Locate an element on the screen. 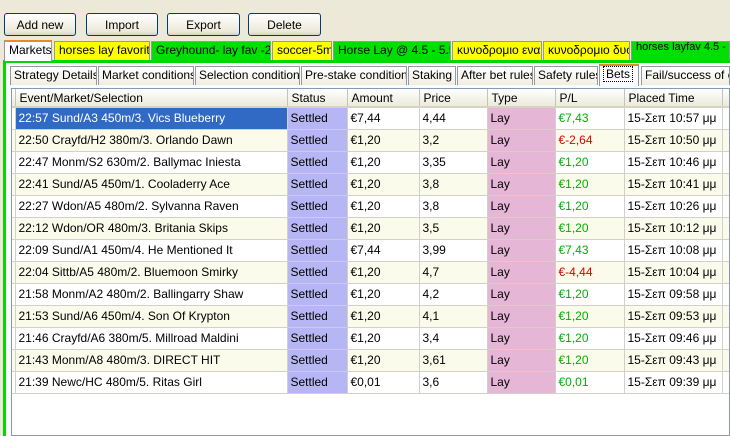  col-amount: Amount is located at coordinates (383, 98).